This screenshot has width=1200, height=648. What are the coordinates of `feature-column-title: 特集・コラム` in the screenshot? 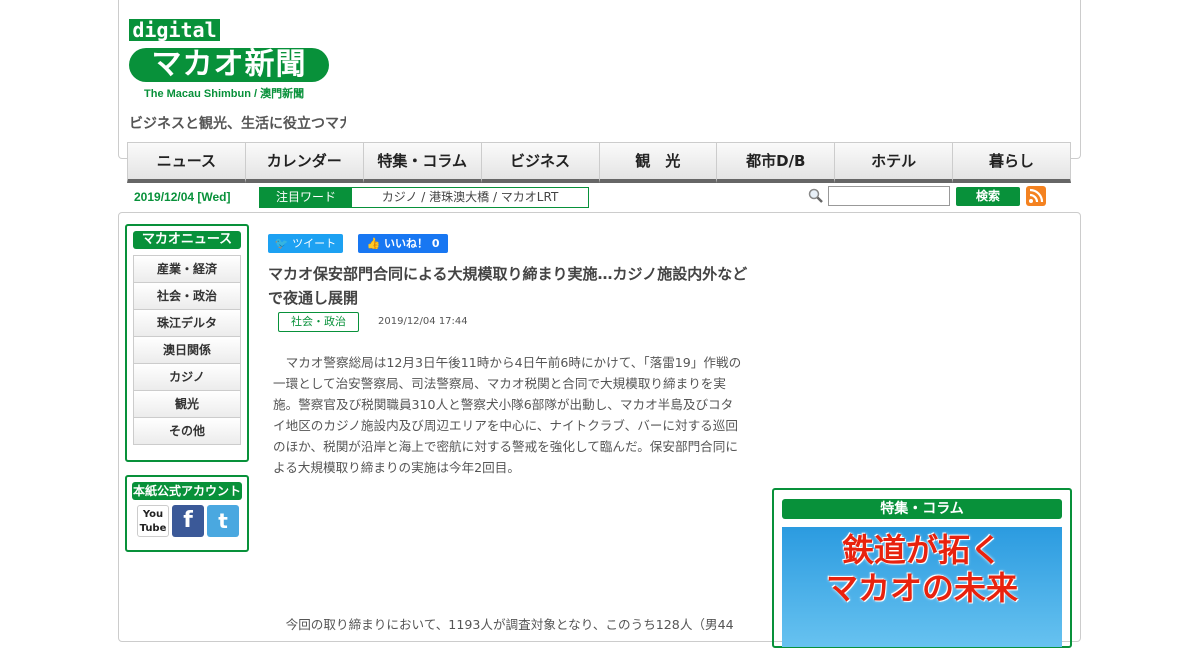 It's located at (922, 509).